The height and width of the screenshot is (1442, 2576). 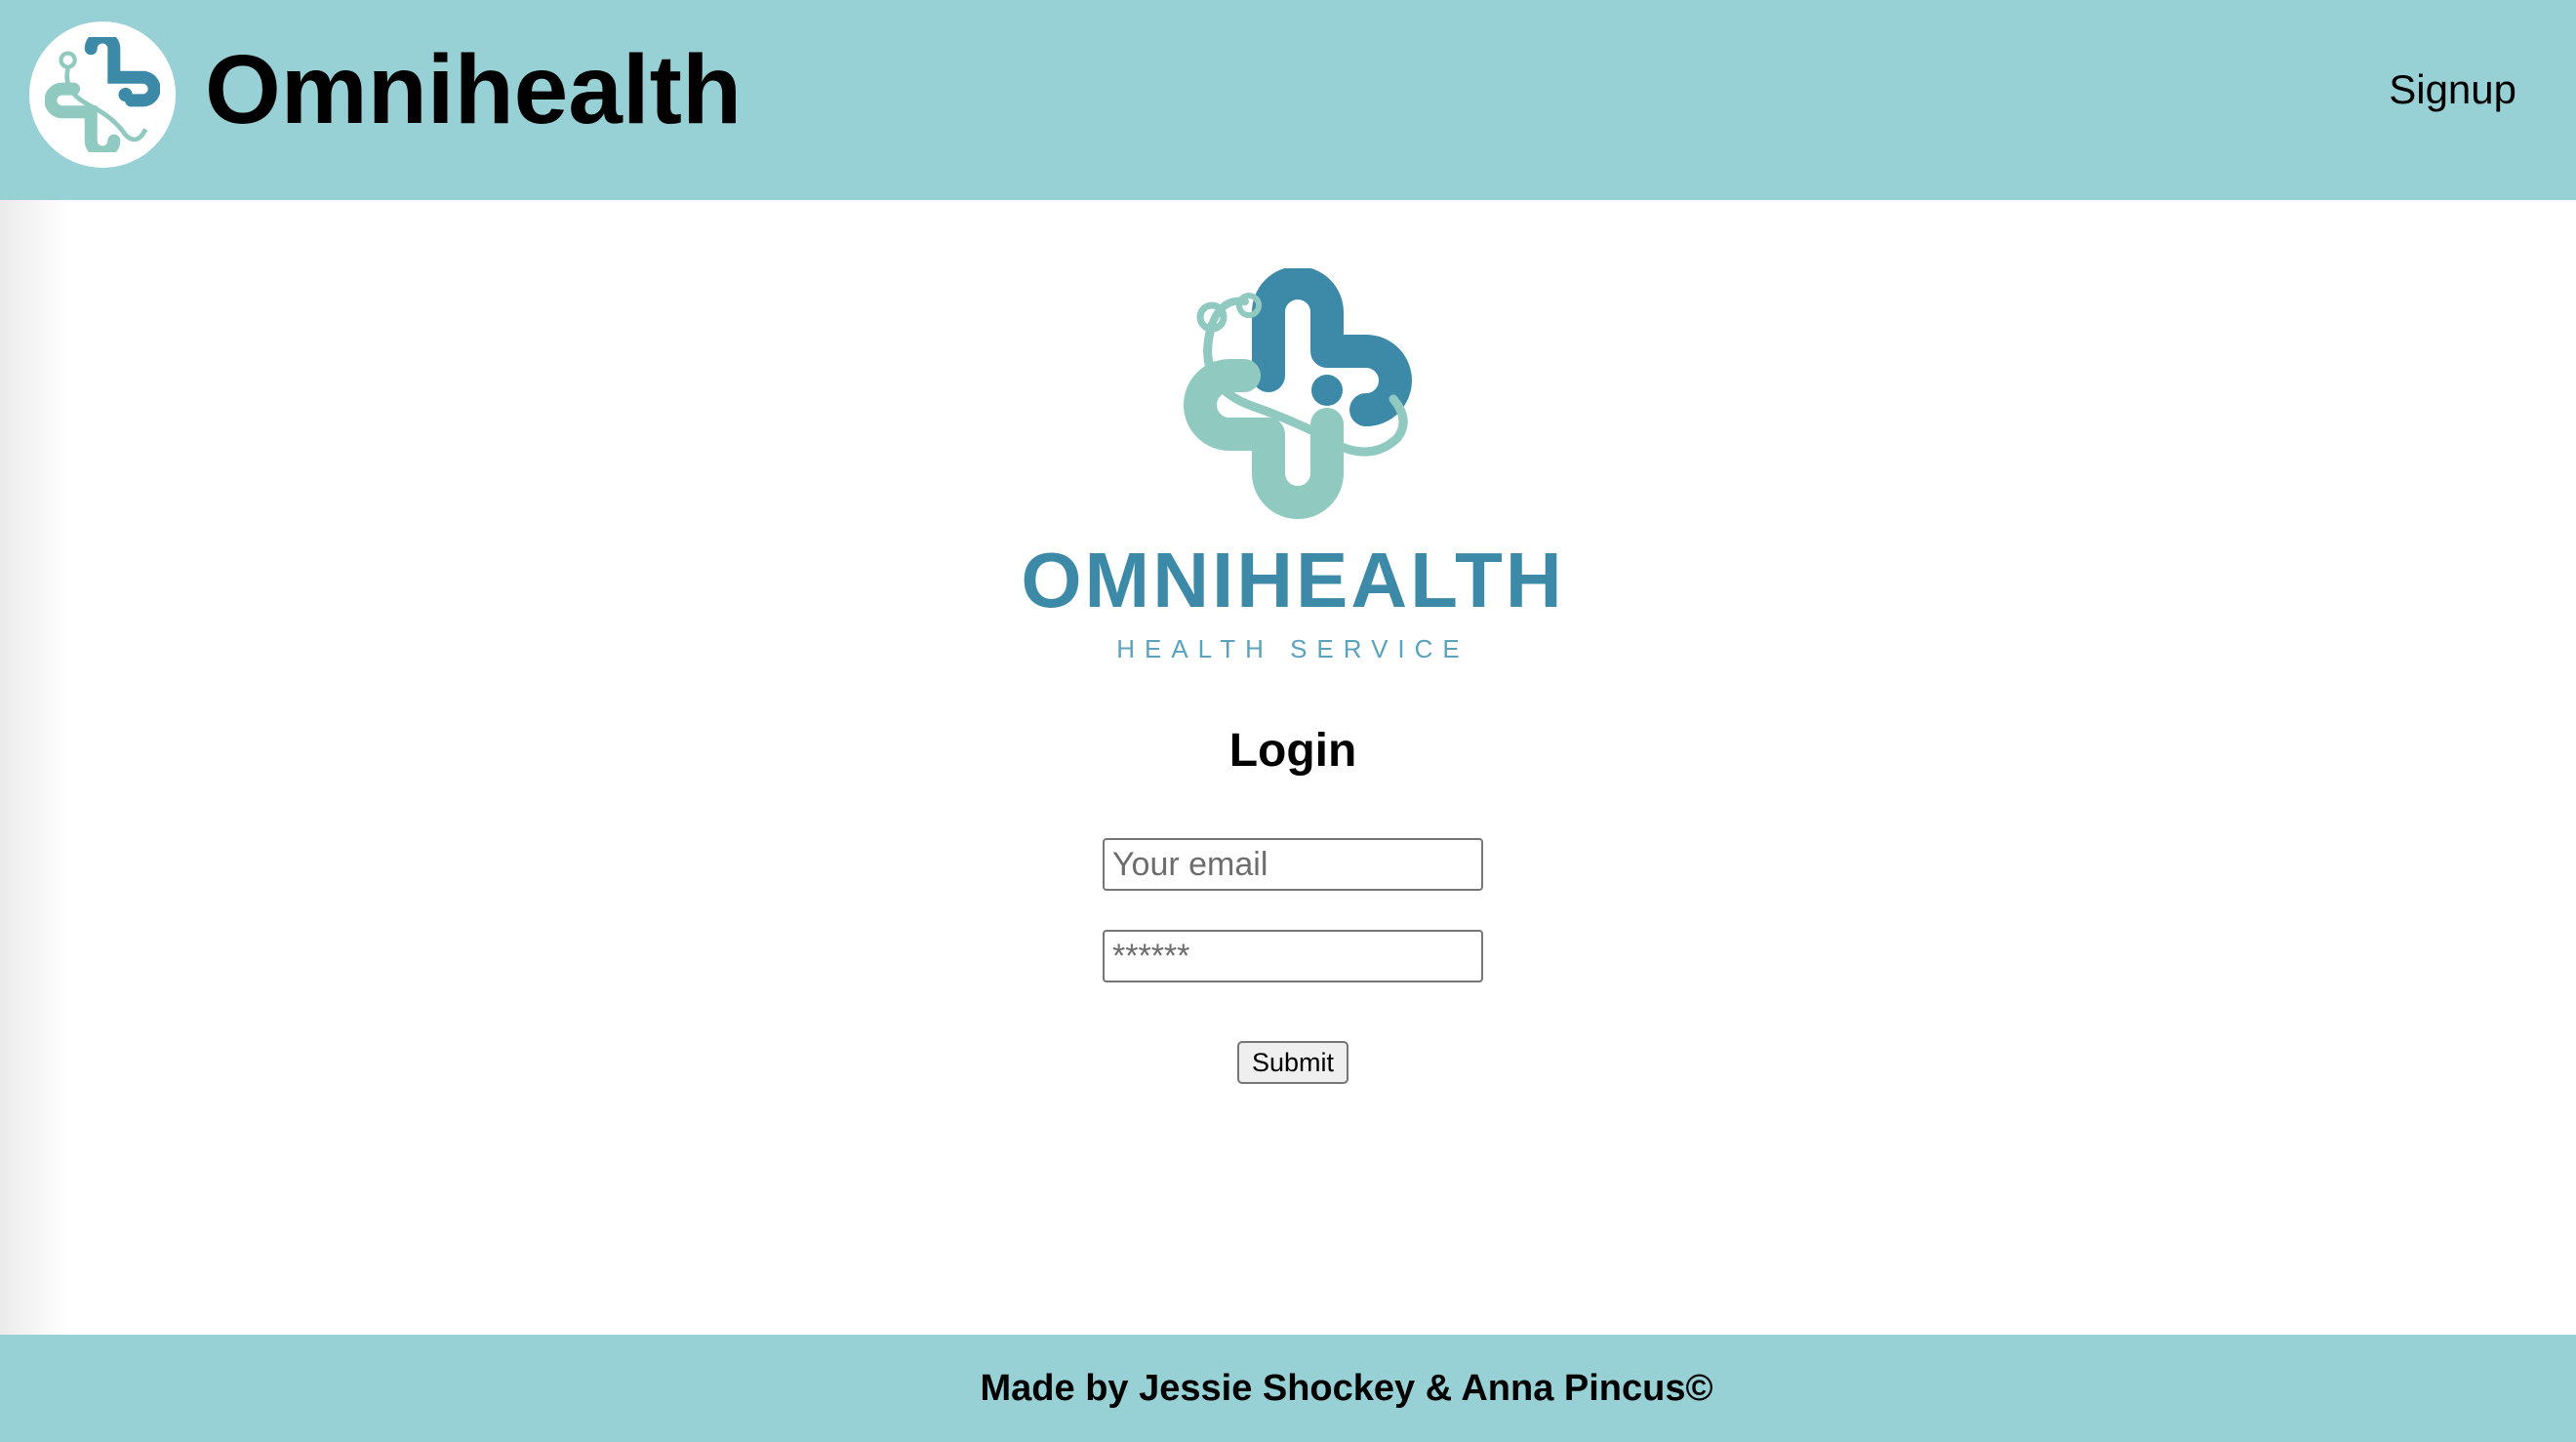 I want to click on brand-tagline: HEALTH SERVICE, so click(x=1292, y=648).